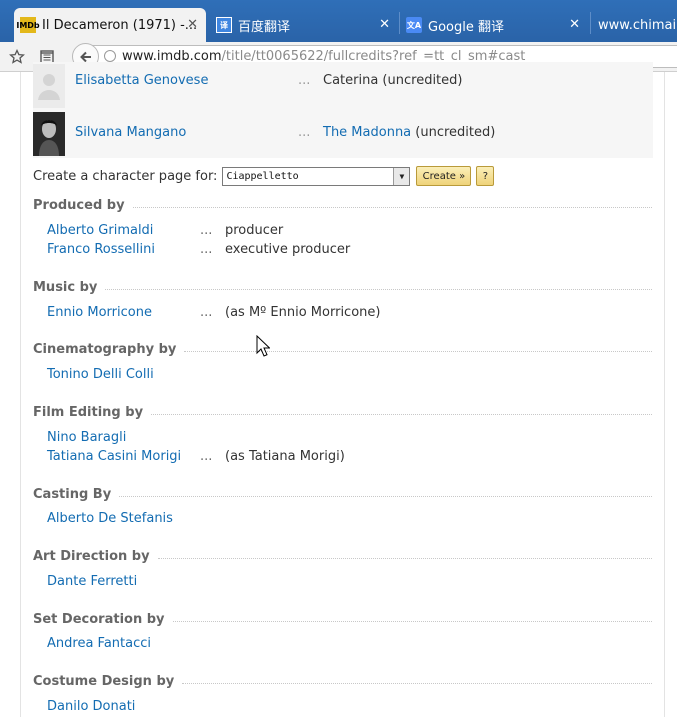 The width and height of the screenshot is (677, 718). I want to click on character-page-label: Create a character page for:, so click(125, 176).